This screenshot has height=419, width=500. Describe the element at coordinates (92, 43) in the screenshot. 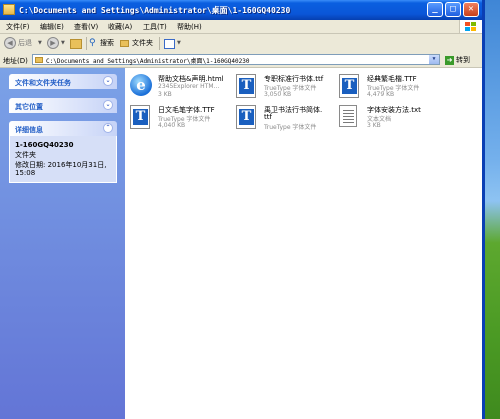

I see `search-icon: ⚲` at that location.